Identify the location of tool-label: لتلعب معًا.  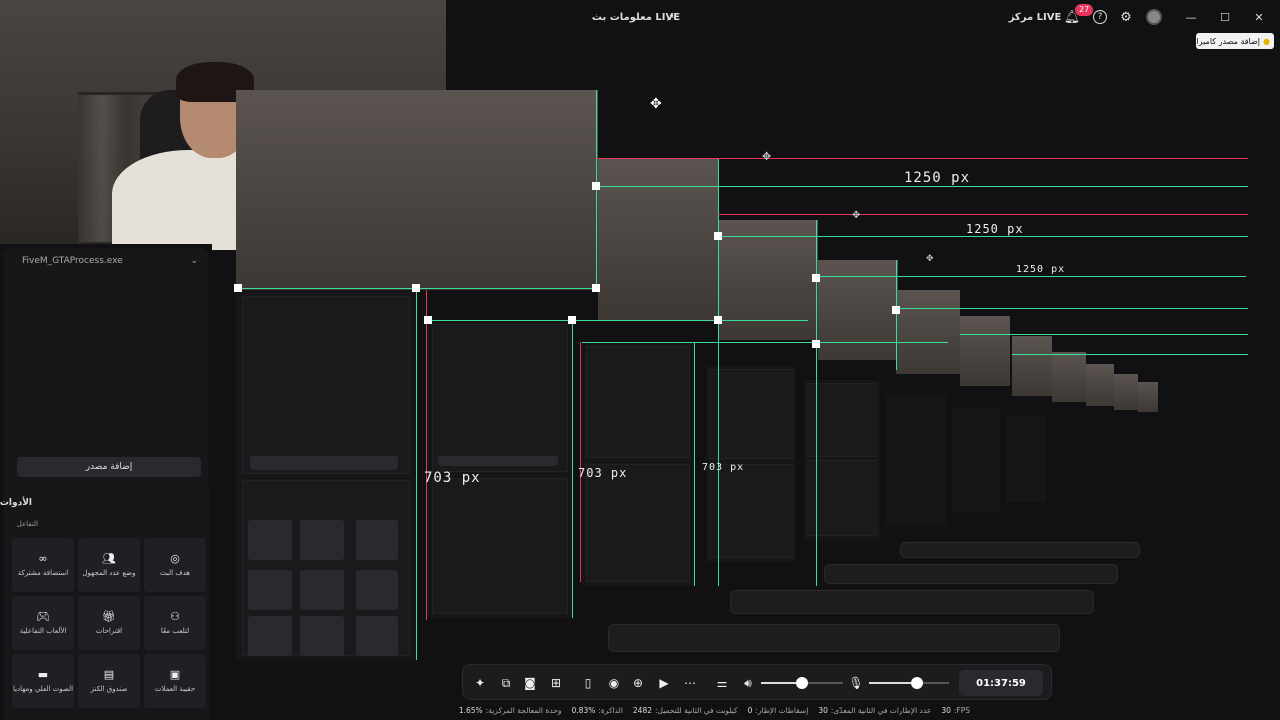
(175, 631).